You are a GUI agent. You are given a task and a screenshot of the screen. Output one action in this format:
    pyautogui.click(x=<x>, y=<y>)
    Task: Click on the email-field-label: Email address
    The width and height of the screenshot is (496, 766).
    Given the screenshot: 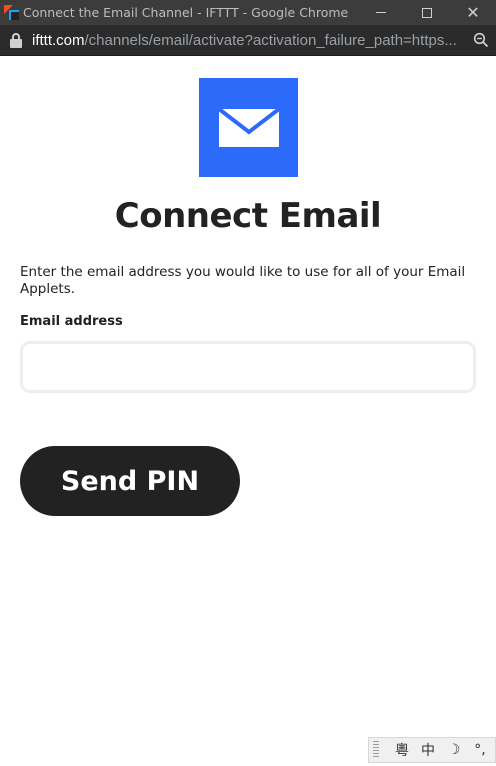 What is the action you would take?
    pyautogui.click(x=71, y=321)
    